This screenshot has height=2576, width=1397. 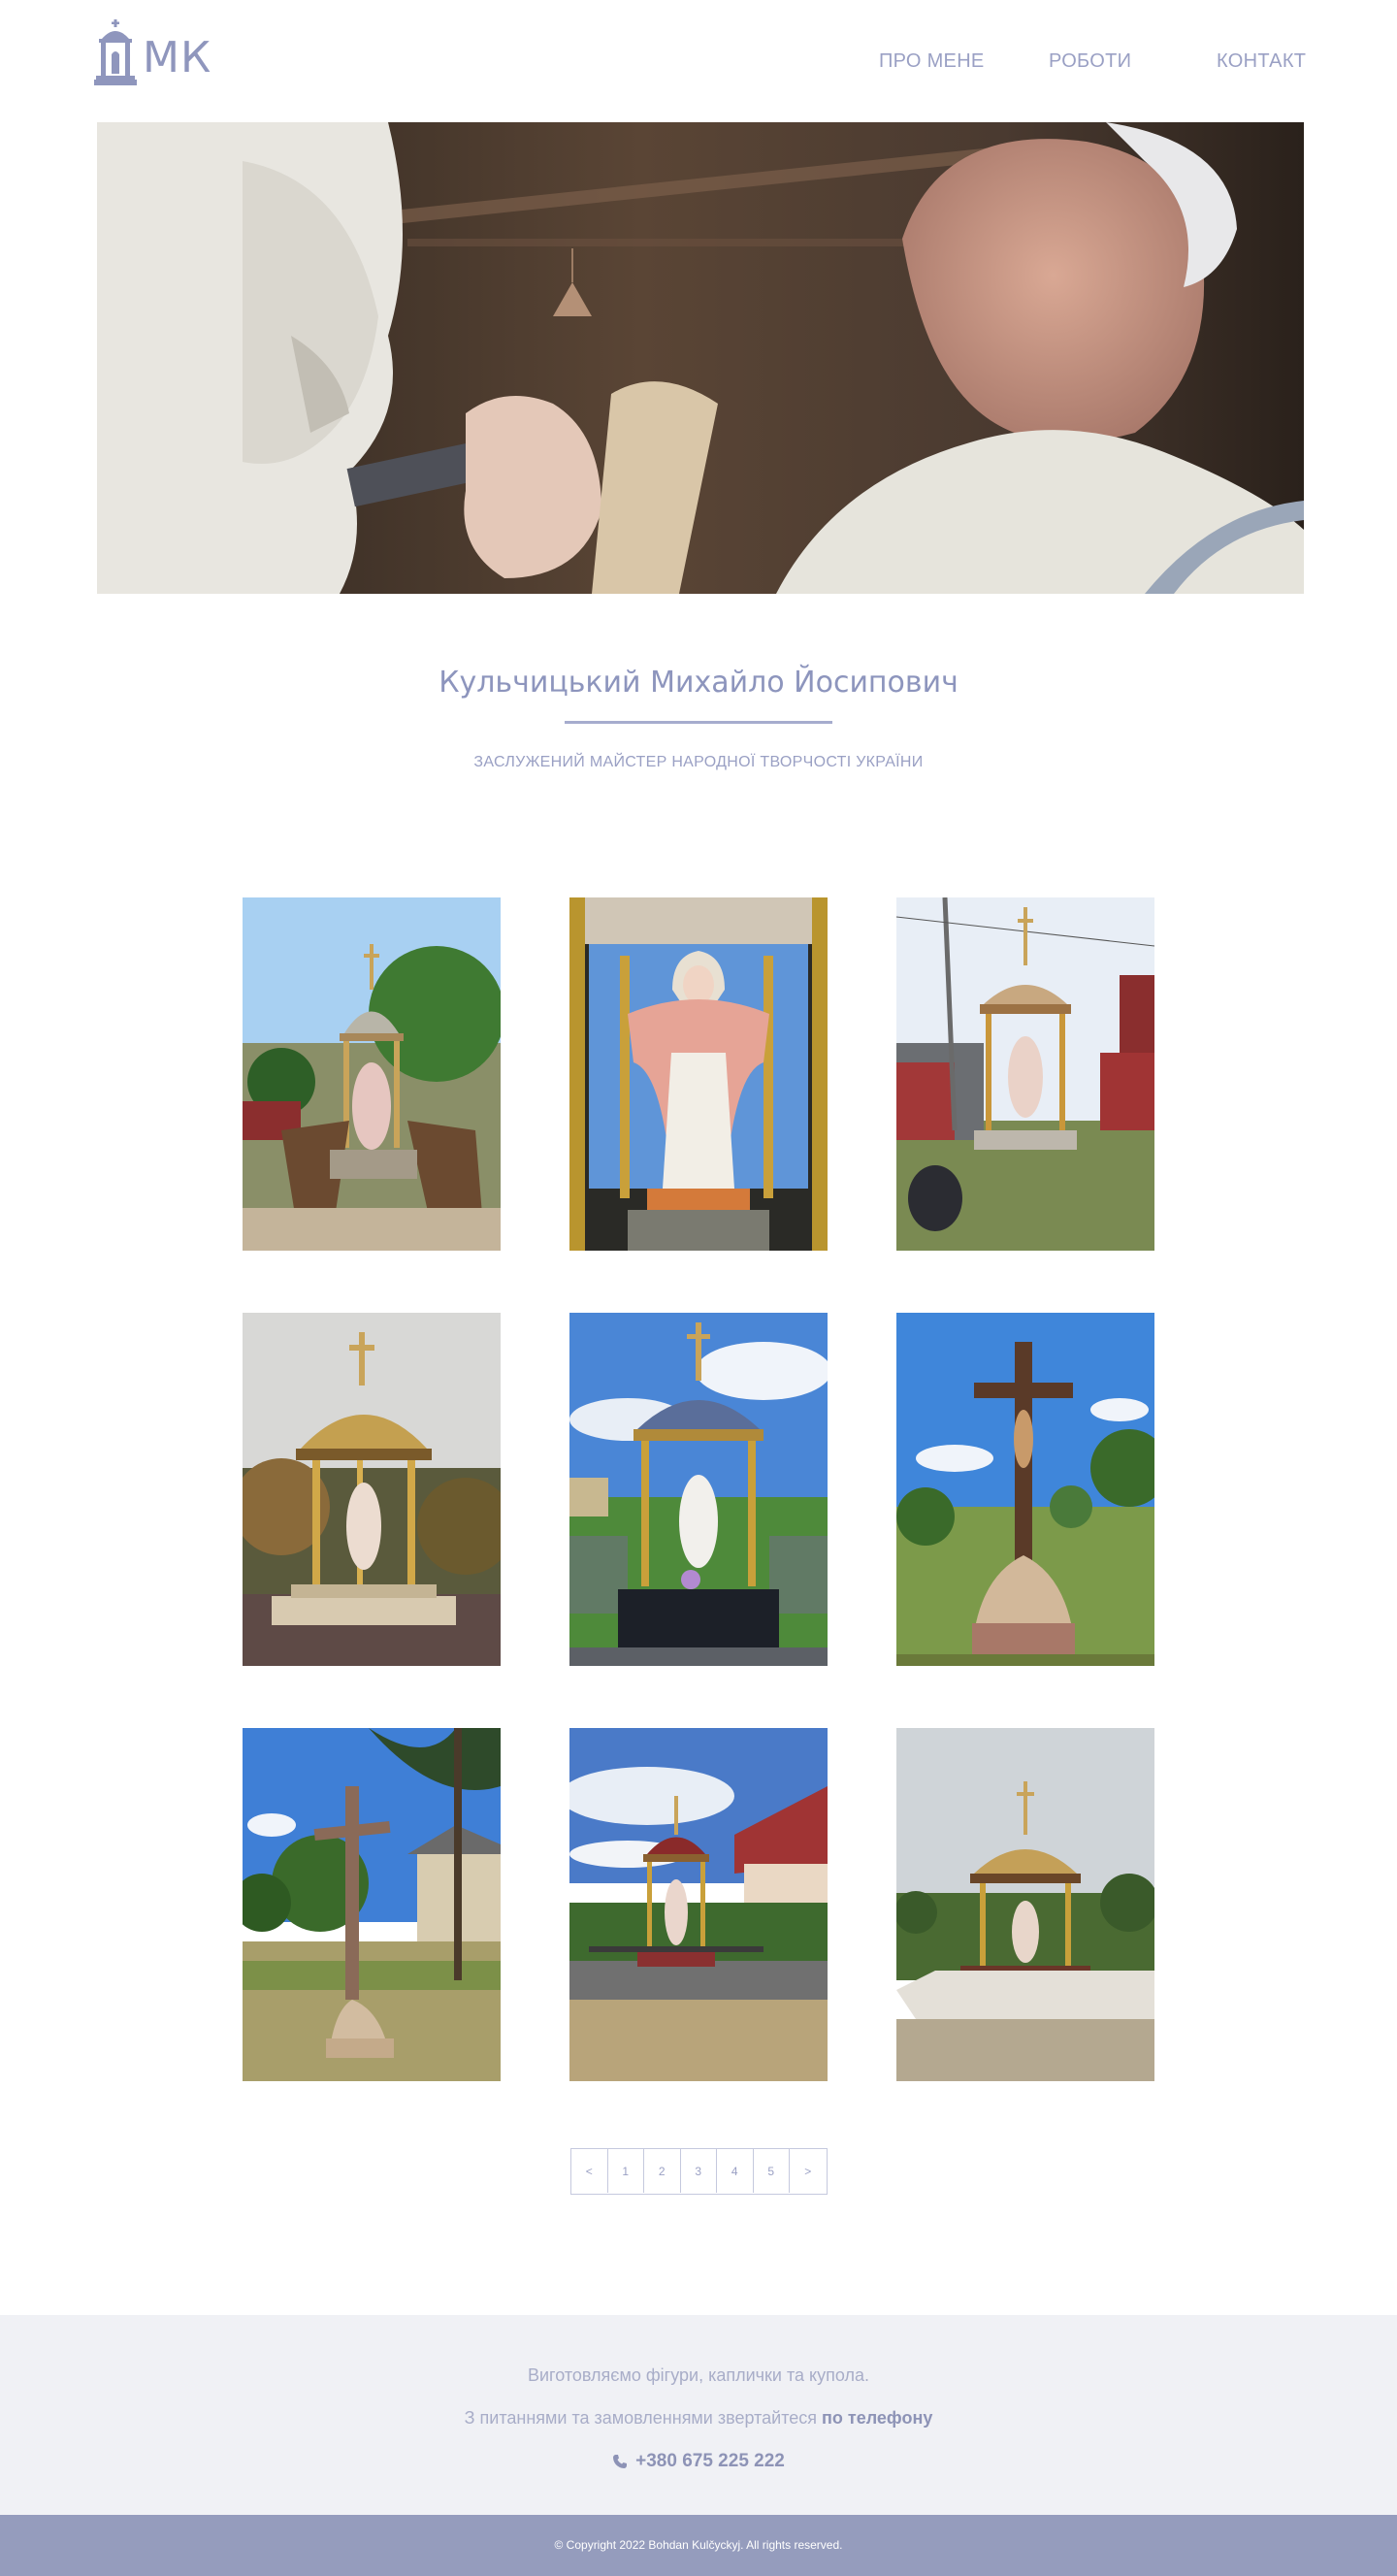 What do you see at coordinates (698, 723) in the screenshot?
I see `title-divider` at bounding box center [698, 723].